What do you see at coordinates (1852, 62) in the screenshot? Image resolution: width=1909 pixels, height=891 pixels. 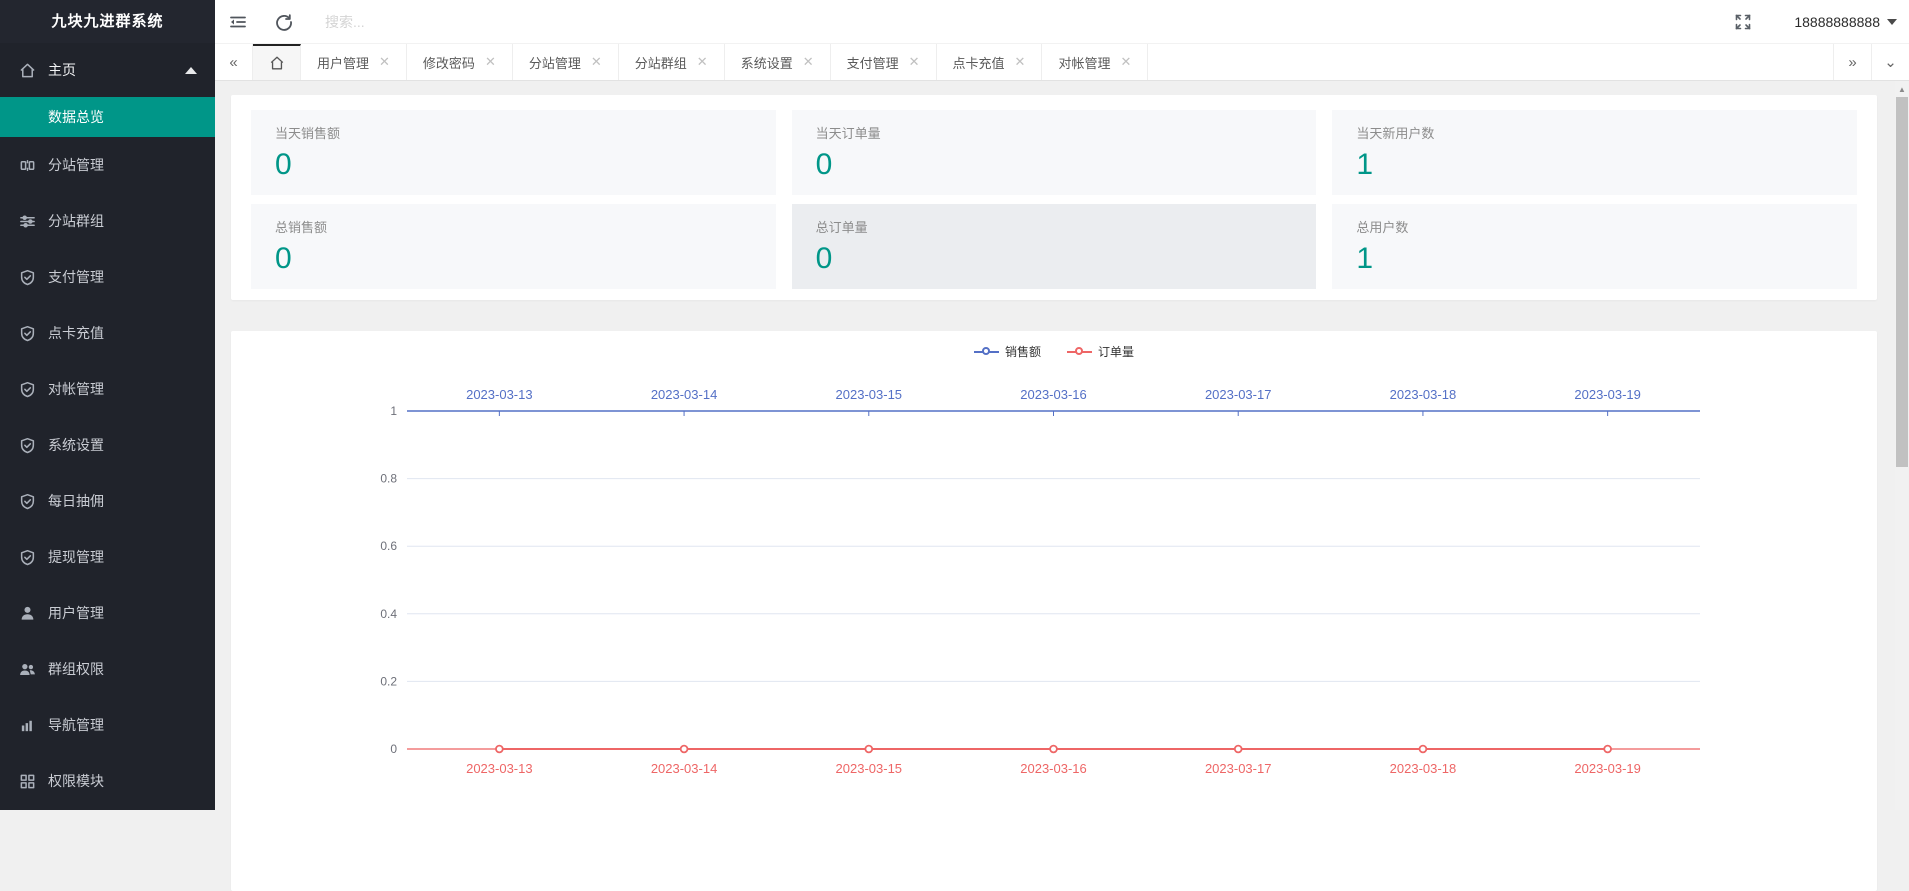 I see `tabs-scroll-right-button: »` at bounding box center [1852, 62].